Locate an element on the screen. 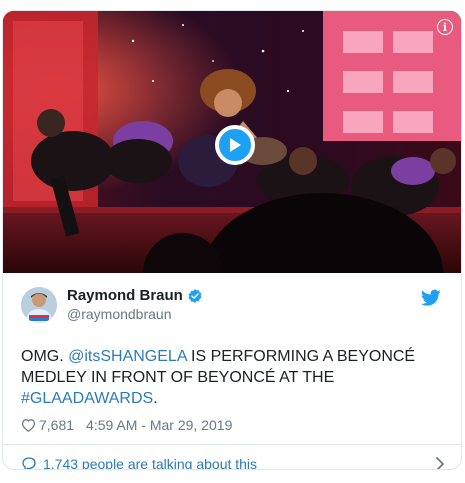 This screenshot has width=465, height=483. play-button is located at coordinates (235, 145).